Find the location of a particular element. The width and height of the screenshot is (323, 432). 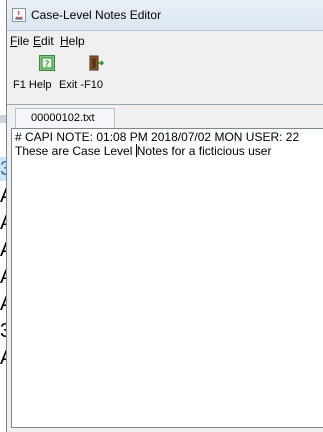

tab-document: 00000102.txt is located at coordinates (65, 118).